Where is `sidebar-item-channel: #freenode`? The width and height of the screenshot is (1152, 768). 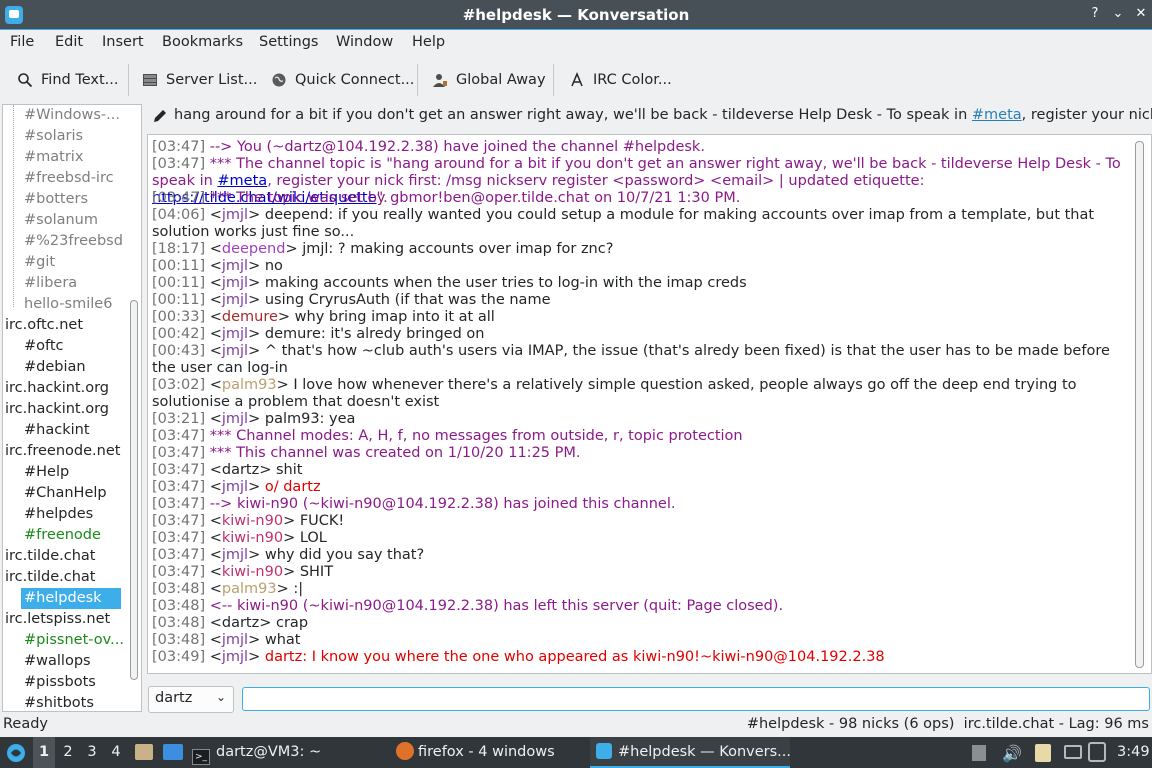
sidebar-item-channel: #freenode is located at coordinates (62, 535).